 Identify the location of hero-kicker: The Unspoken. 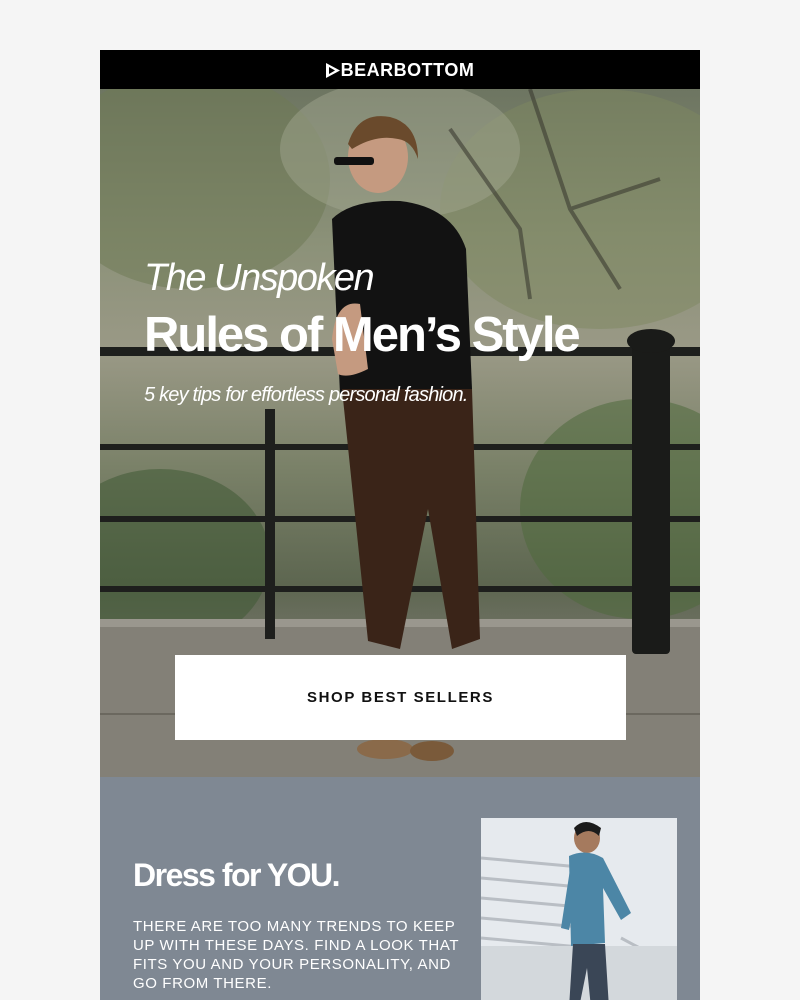
(259, 278).